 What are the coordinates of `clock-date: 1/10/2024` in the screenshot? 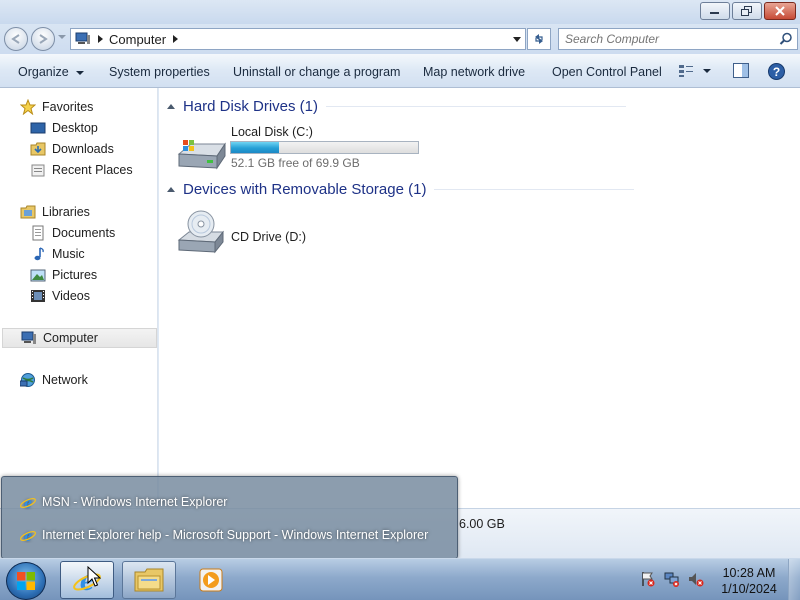 It's located at (749, 589).